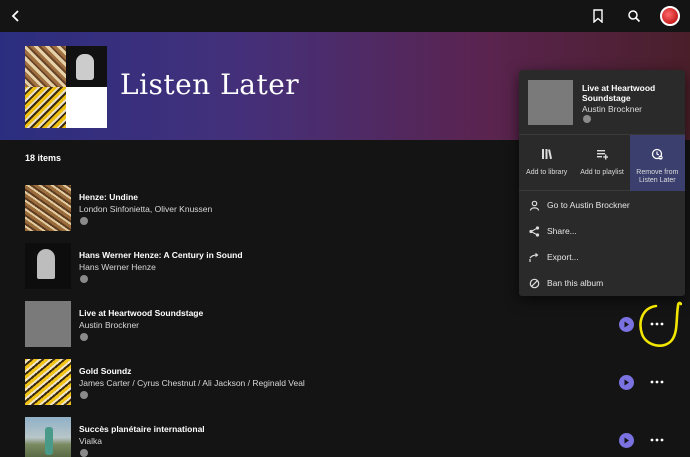 The image size is (690, 457). I want to click on share-icon, so click(534, 231).